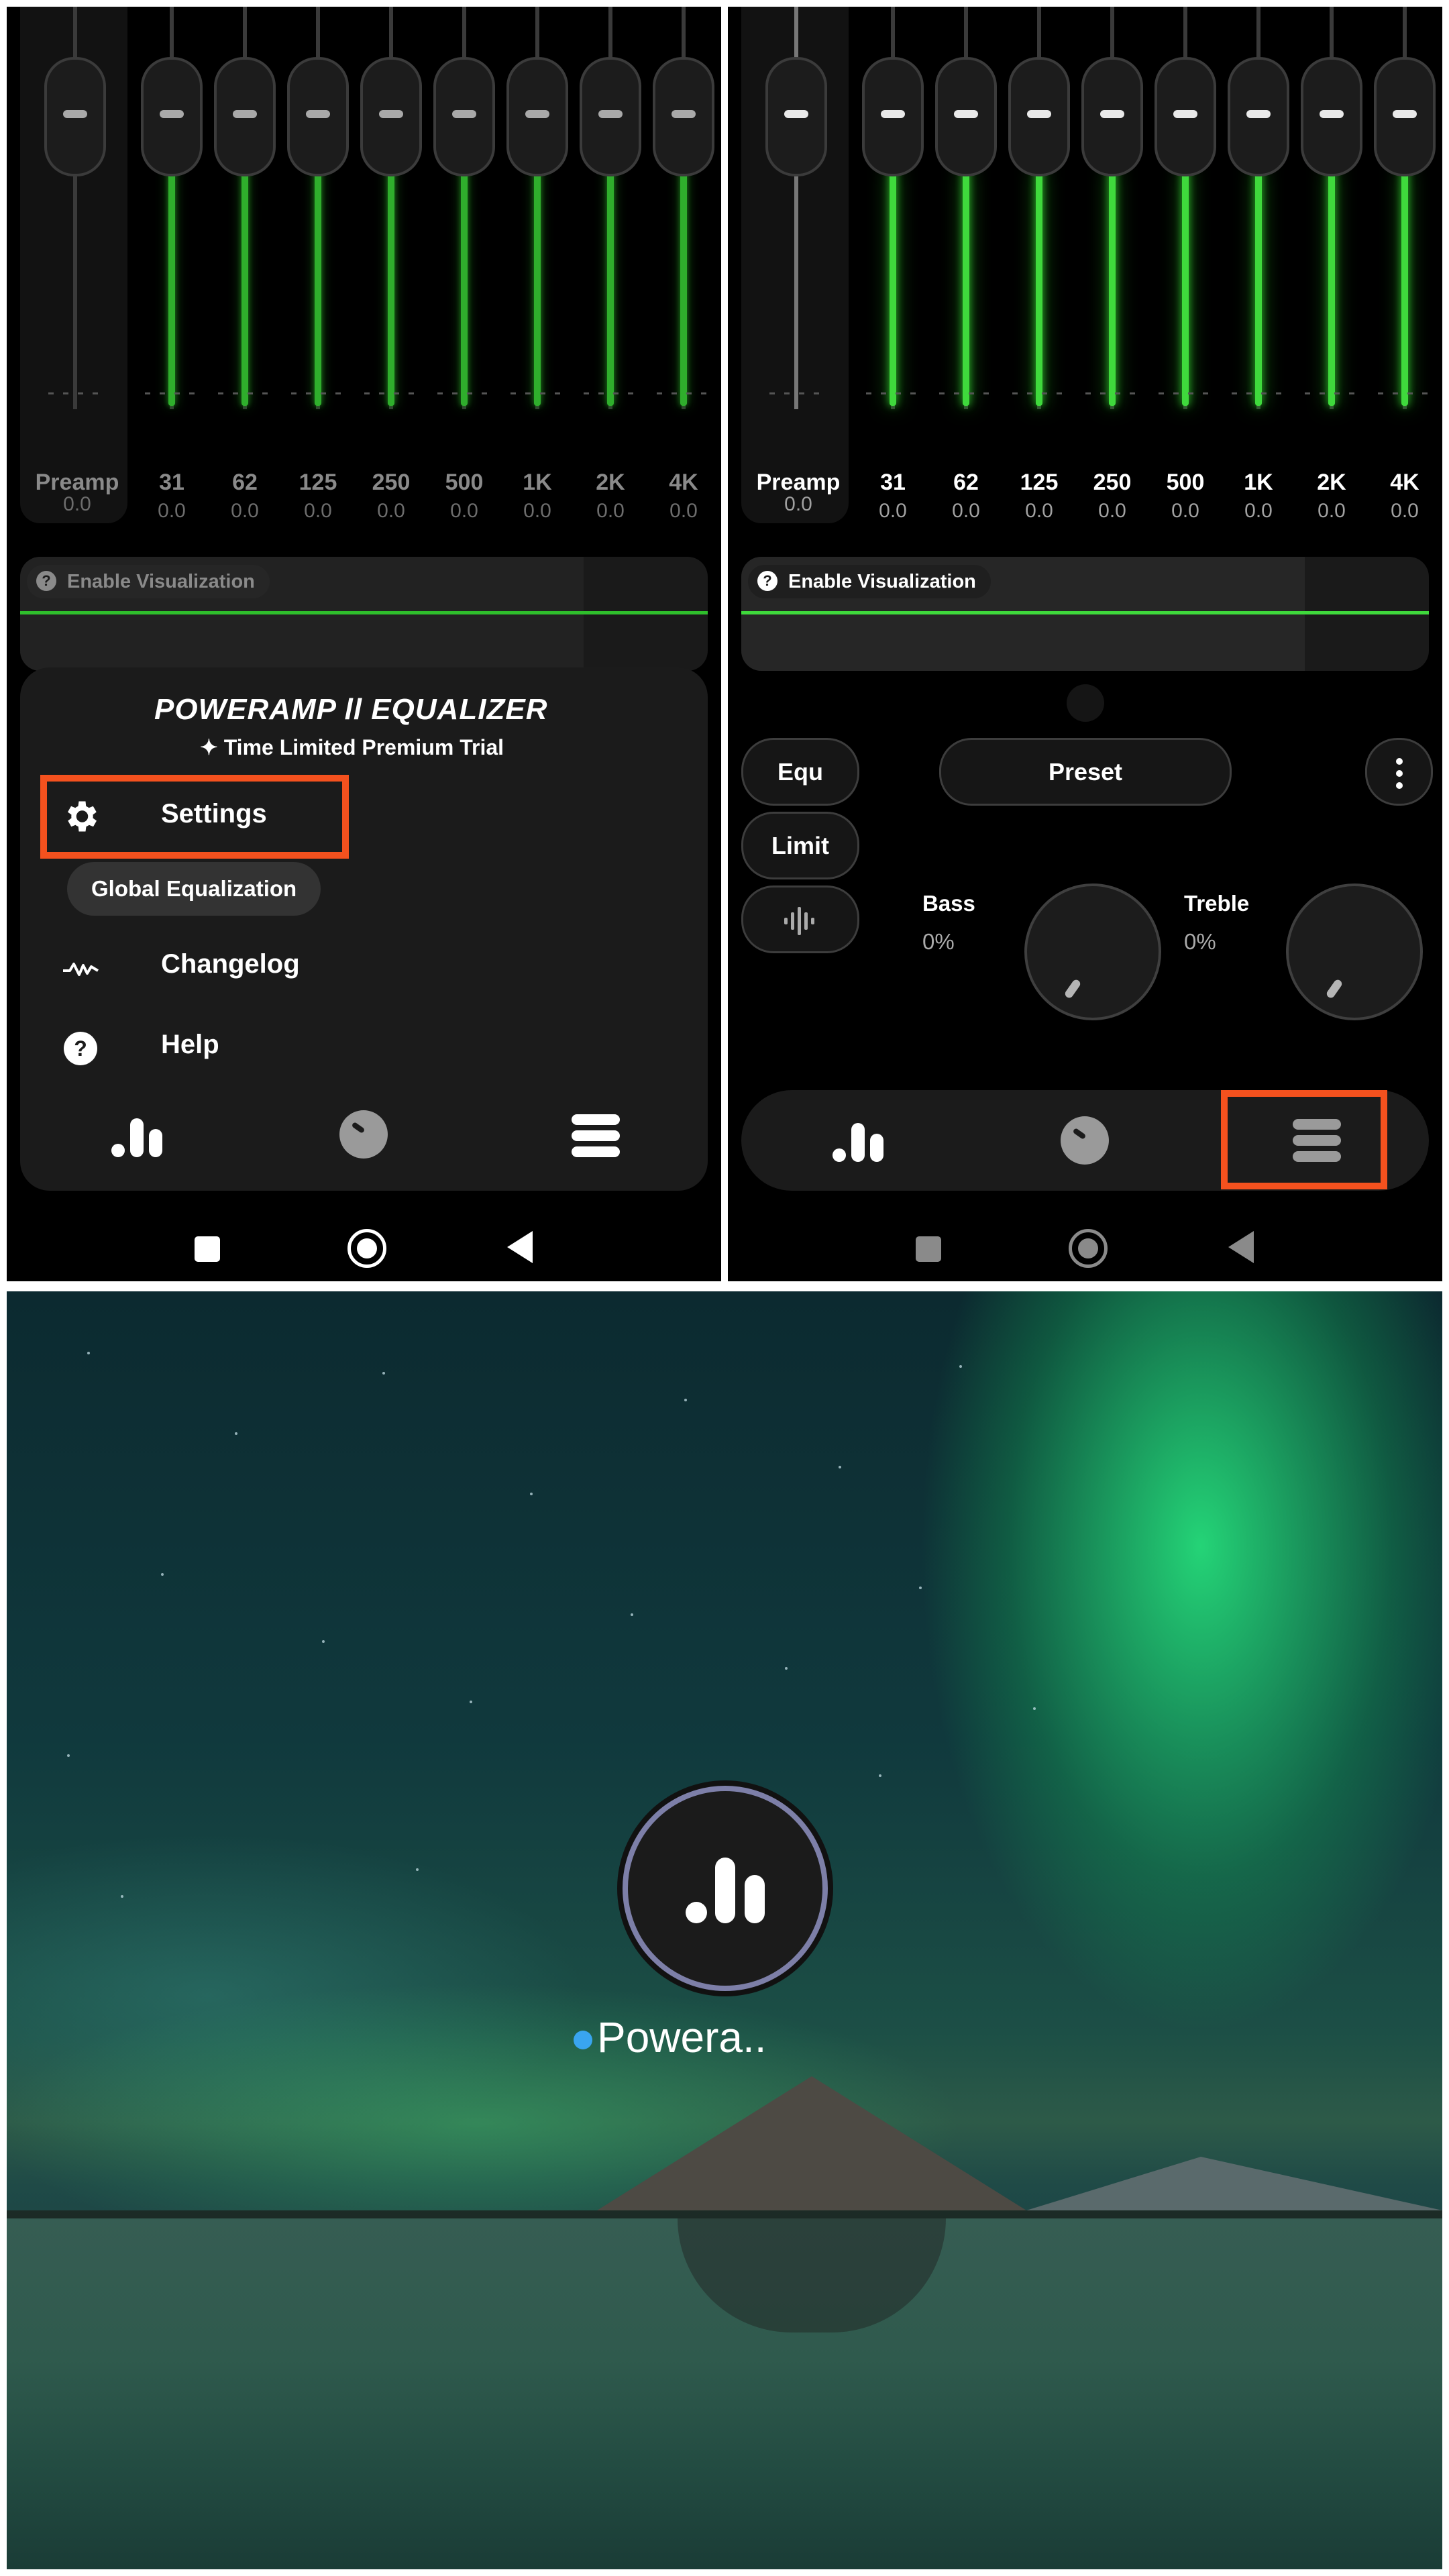  Describe the element at coordinates (351, 709) in the screenshot. I see `poweramp-logo: POWERAMP ll EQUALIZER` at that location.